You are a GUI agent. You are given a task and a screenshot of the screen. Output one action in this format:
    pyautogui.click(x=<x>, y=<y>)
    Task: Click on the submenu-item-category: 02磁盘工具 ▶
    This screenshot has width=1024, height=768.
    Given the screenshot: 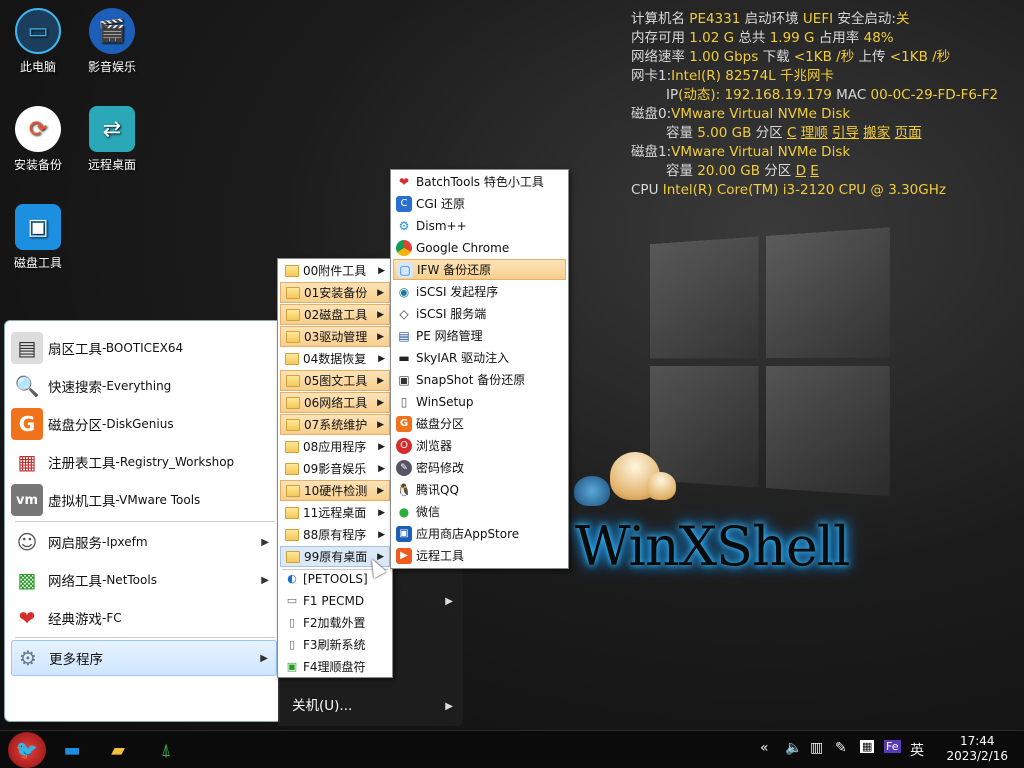 What is the action you would take?
    pyautogui.click(x=335, y=314)
    